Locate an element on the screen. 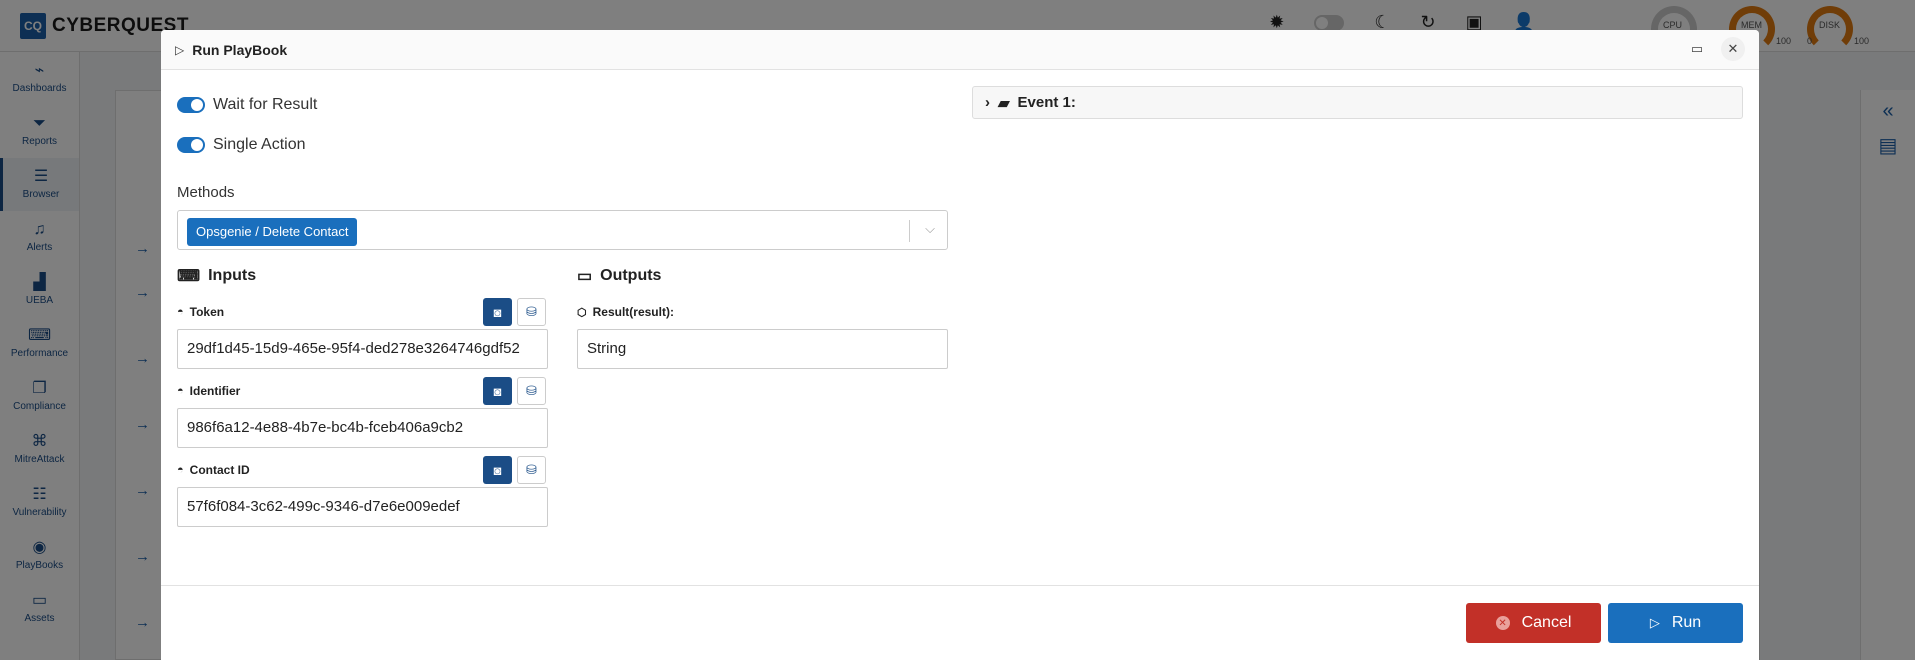 This screenshot has width=1915, height=660. cube-icon: ⬡ is located at coordinates (582, 312).